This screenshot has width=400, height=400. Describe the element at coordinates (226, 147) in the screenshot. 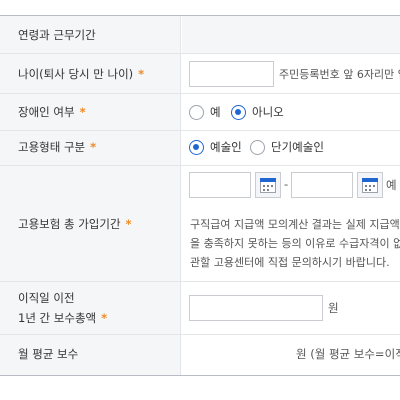

I see `employment-artist-label: 예술인` at that location.